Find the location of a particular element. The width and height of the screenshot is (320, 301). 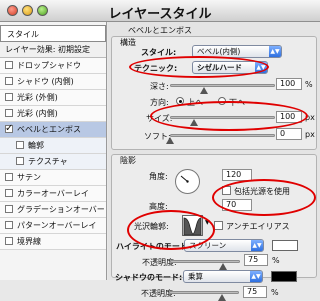

highlight-mode-label: ハイライトのモード: is located at coordinates (154, 246).